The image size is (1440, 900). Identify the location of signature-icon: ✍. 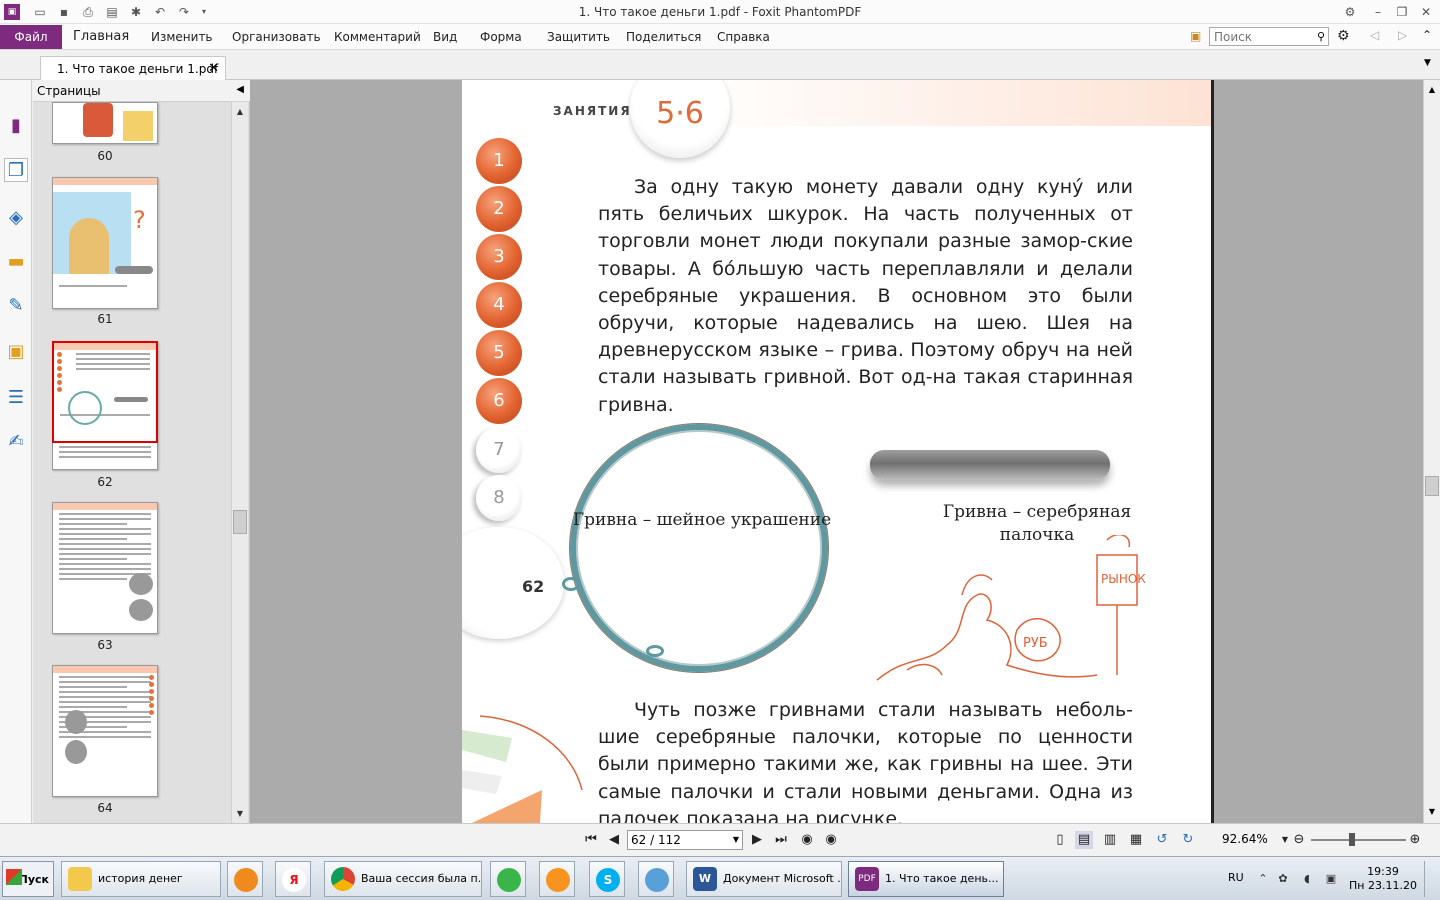
(16, 442).